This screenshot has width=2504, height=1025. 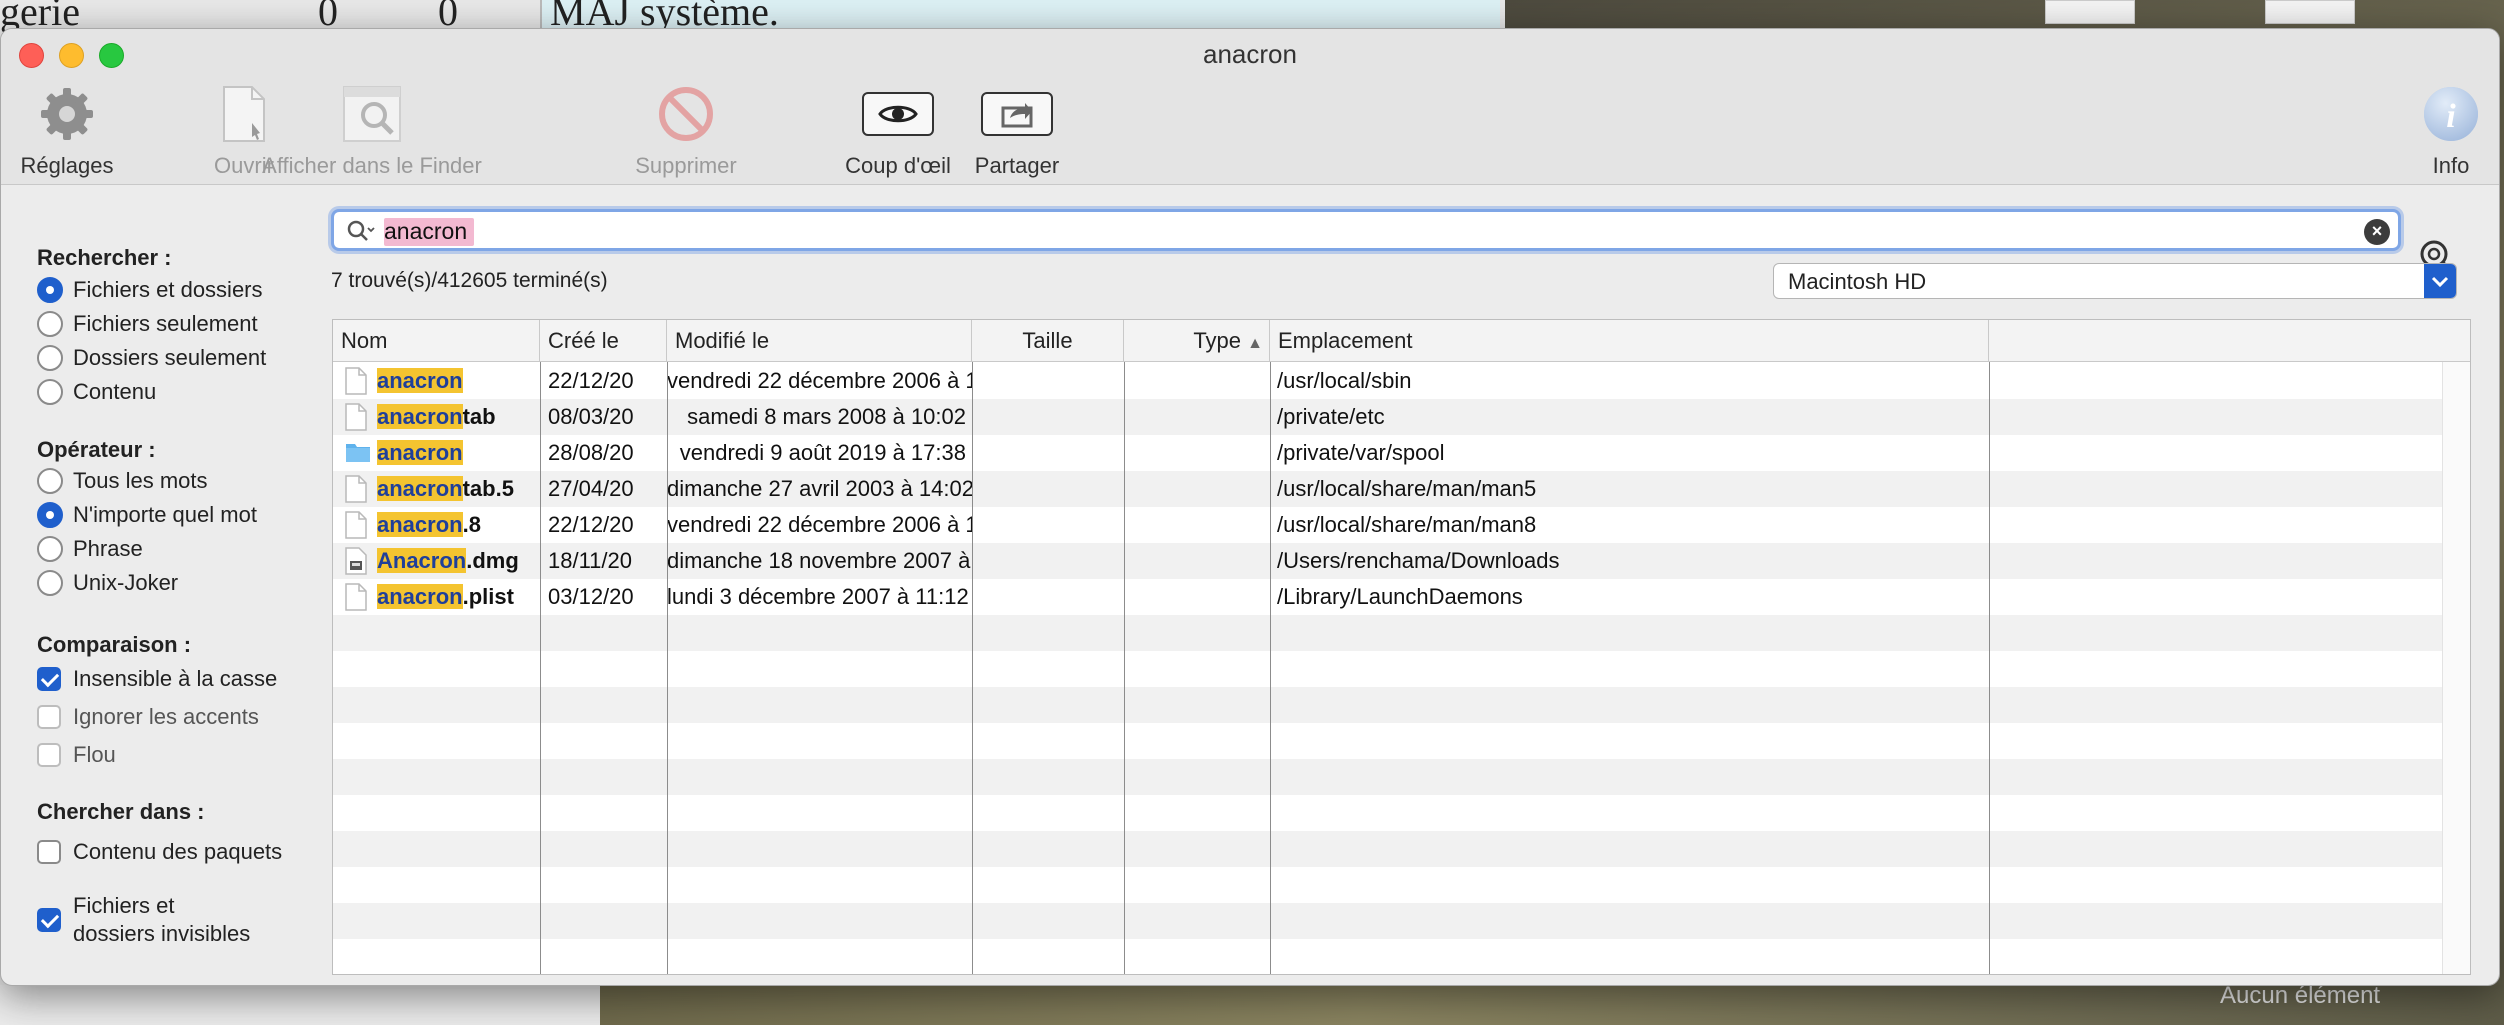 What do you see at coordinates (822, 452) in the screenshot?
I see `modified-date: vendredi 9 août 2019 à 17:38` at bounding box center [822, 452].